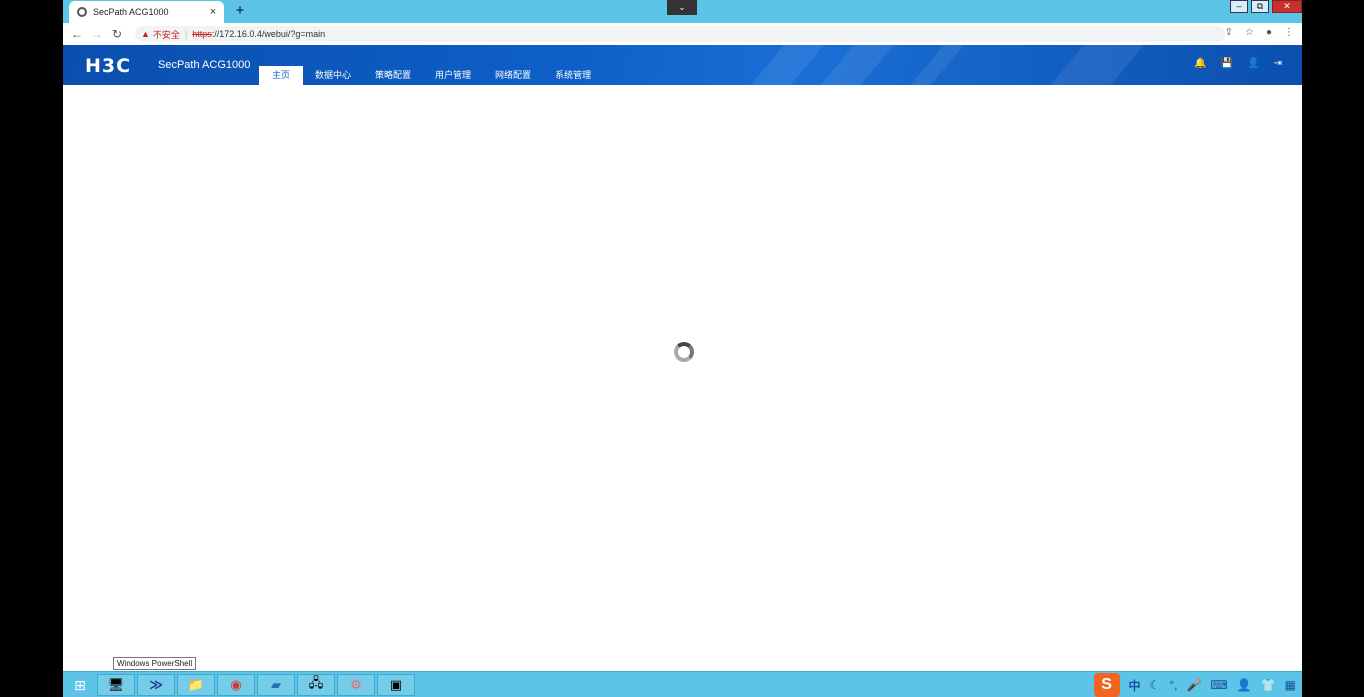 This screenshot has width=1364, height=697. Describe the element at coordinates (1278, 63) in the screenshot. I see `logout-icon: ⇥` at that location.